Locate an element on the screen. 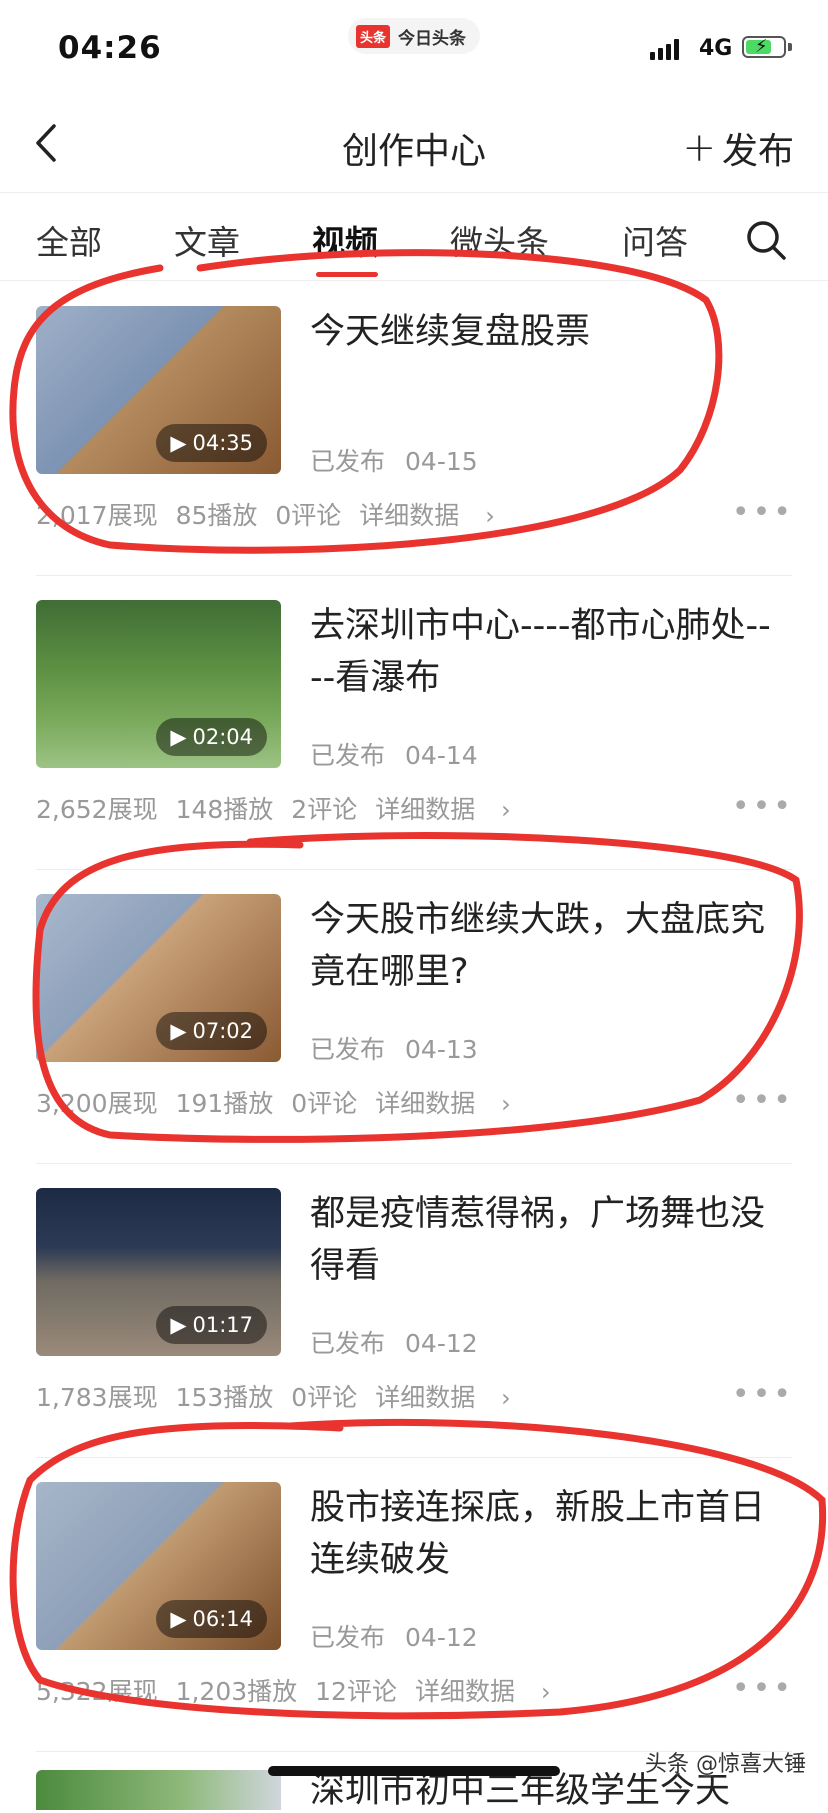  duration-text: 07:02 is located at coordinates (222, 1031).